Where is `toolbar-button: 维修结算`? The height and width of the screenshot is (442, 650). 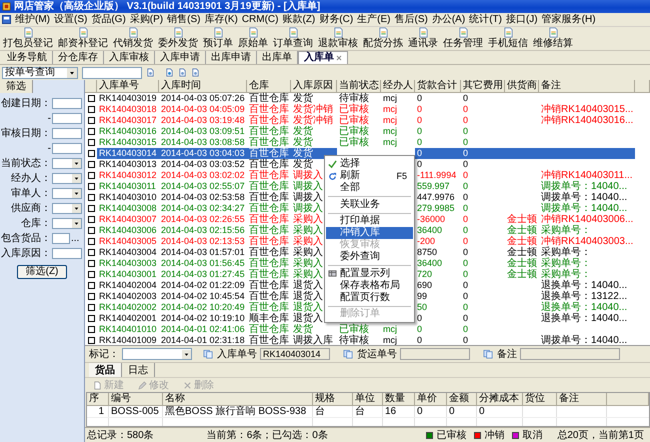 toolbar-button: 维修结算 is located at coordinates (553, 38).